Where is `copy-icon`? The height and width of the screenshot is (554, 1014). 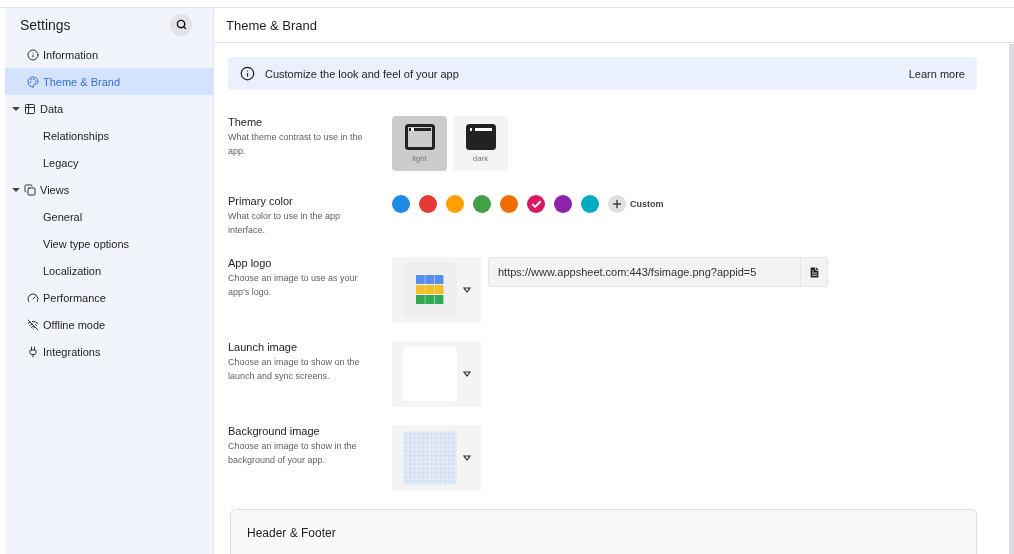
copy-icon is located at coordinates (30, 189).